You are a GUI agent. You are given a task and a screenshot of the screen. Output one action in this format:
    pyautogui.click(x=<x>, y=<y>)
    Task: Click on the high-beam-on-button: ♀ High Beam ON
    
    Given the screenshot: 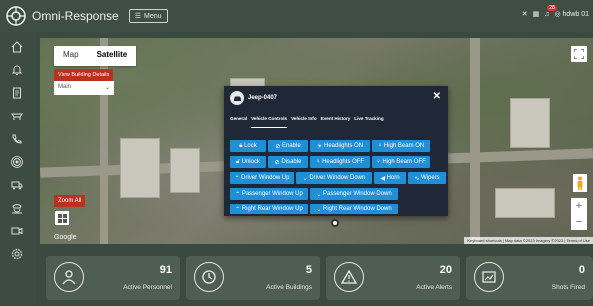 What is the action you would take?
    pyautogui.click(x=401, y=146)
    